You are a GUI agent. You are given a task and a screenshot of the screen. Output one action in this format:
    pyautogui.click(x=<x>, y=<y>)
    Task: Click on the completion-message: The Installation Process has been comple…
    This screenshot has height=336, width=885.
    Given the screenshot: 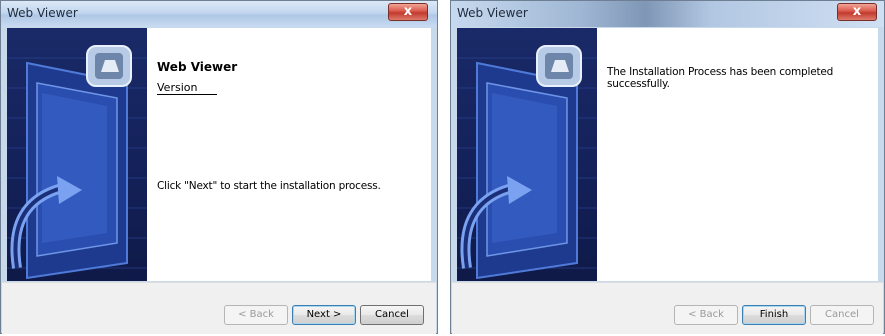 What is the action you would take?
    pyautogui.click(x=720, y=78)
    